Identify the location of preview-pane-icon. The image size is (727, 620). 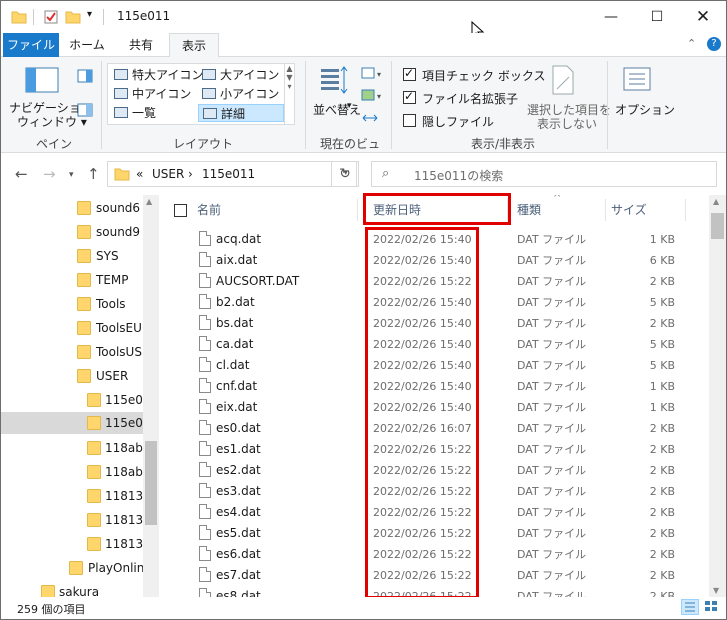
(85, 76).